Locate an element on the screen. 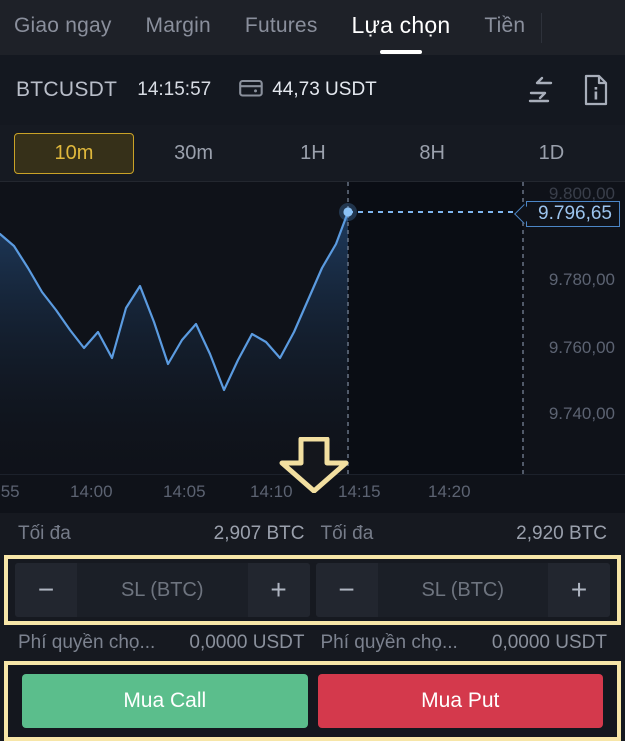  transfer-arrows-icon is located at coordinates (541, 90).